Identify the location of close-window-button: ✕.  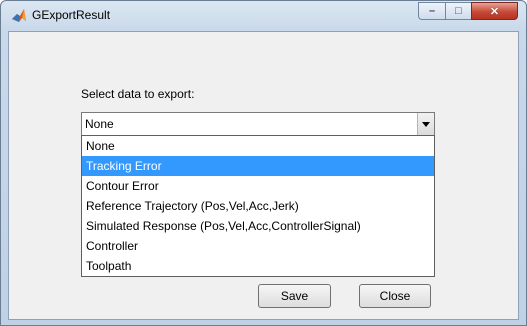
(494, 11).